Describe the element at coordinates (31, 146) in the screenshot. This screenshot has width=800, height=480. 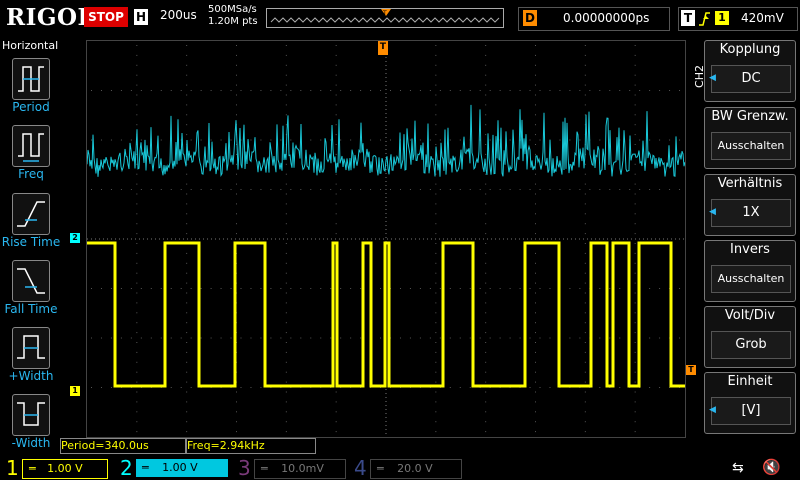
I see `frequency-icon` at that location.